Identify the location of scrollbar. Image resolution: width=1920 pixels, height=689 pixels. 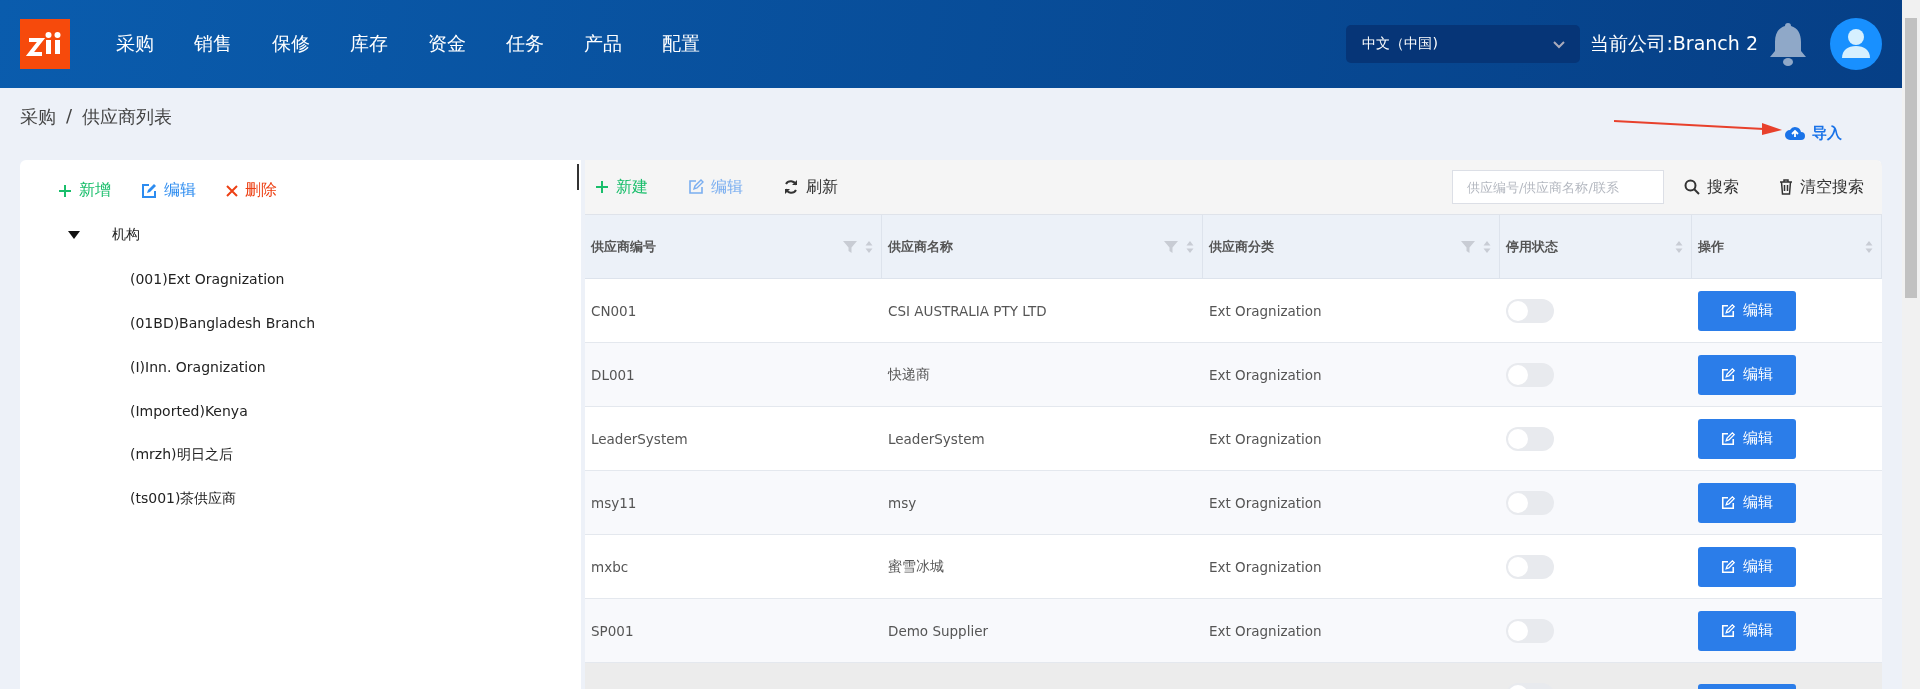
(1911, 344).